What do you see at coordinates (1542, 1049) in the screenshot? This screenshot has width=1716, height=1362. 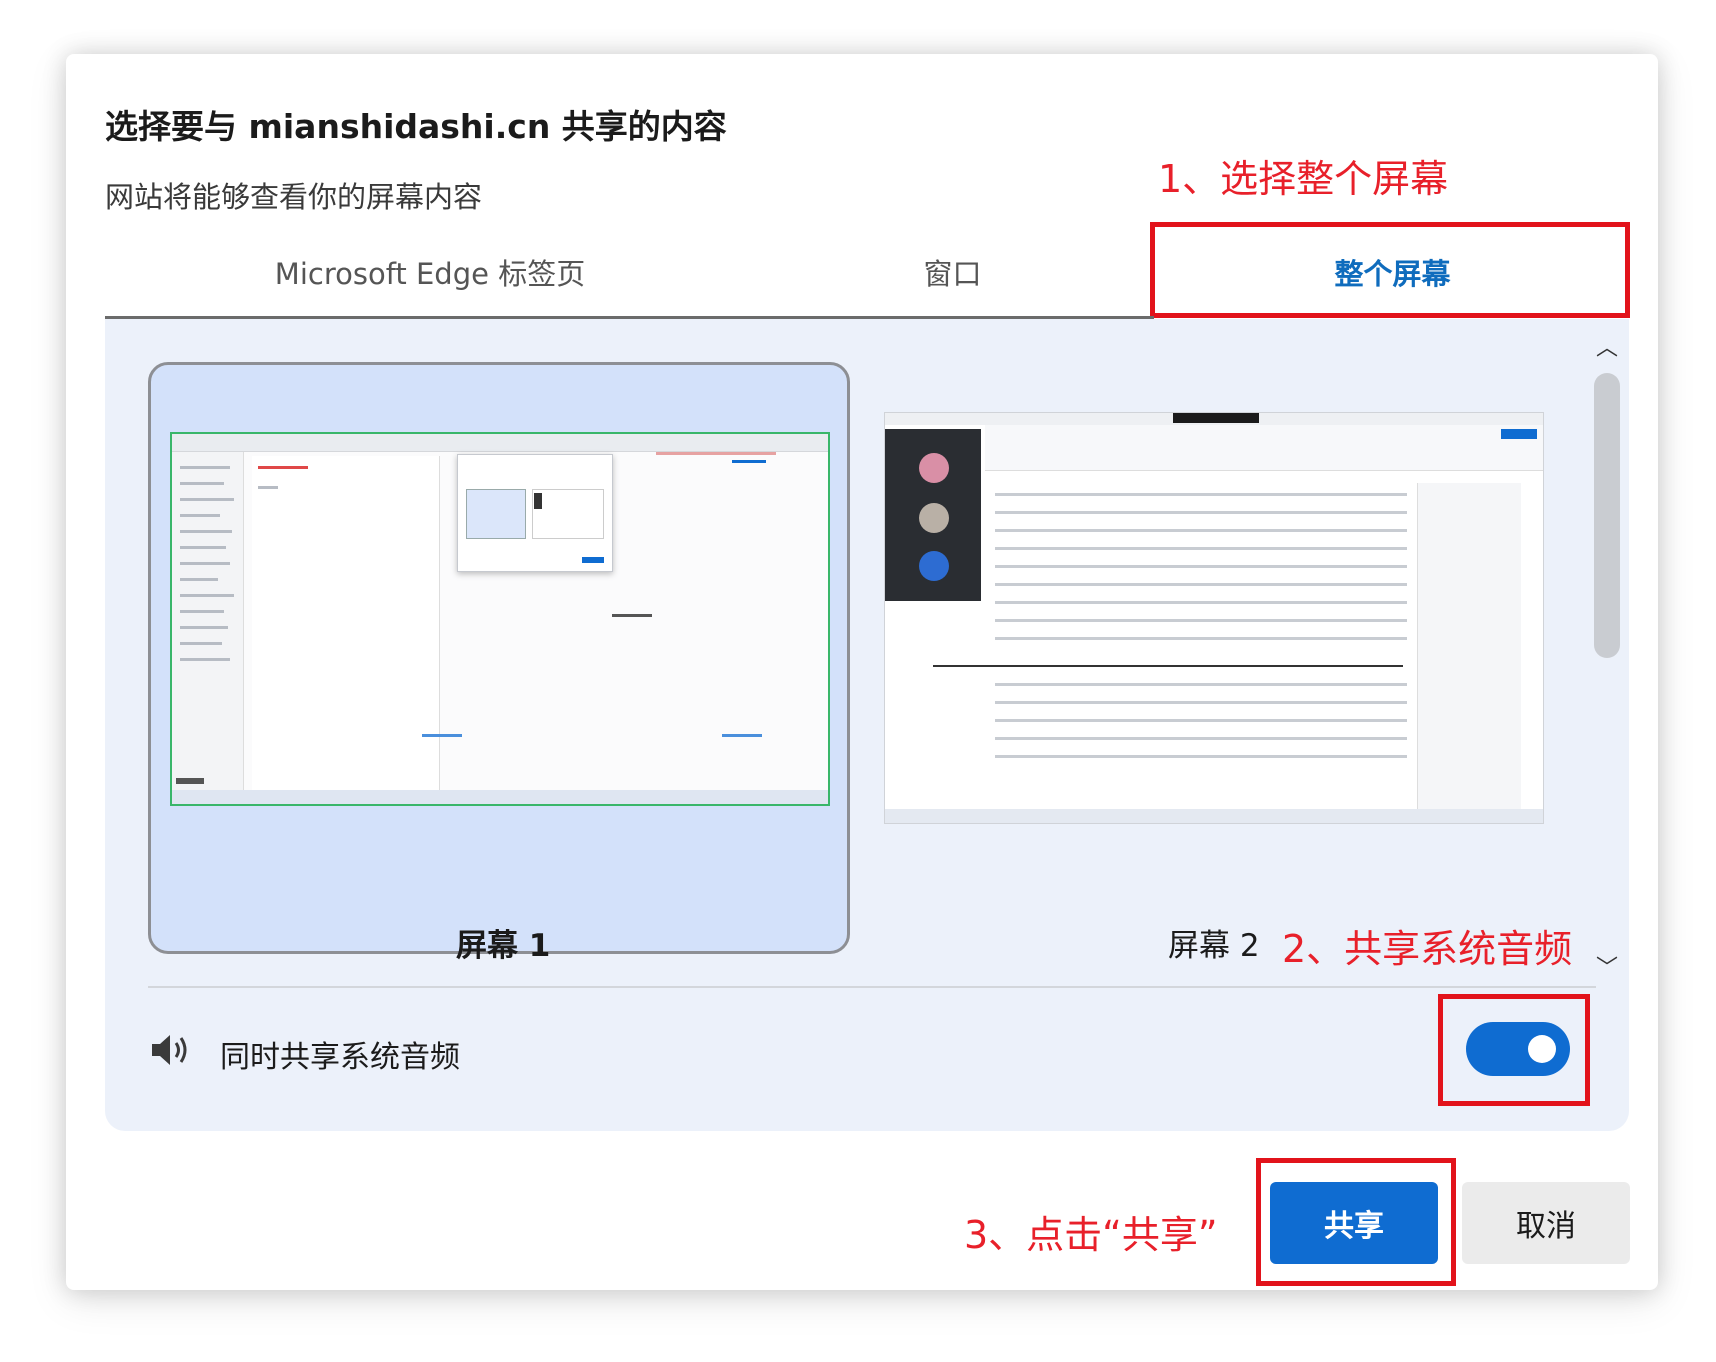 I see `toggle-knob` at bounding box center [1542, 1049].